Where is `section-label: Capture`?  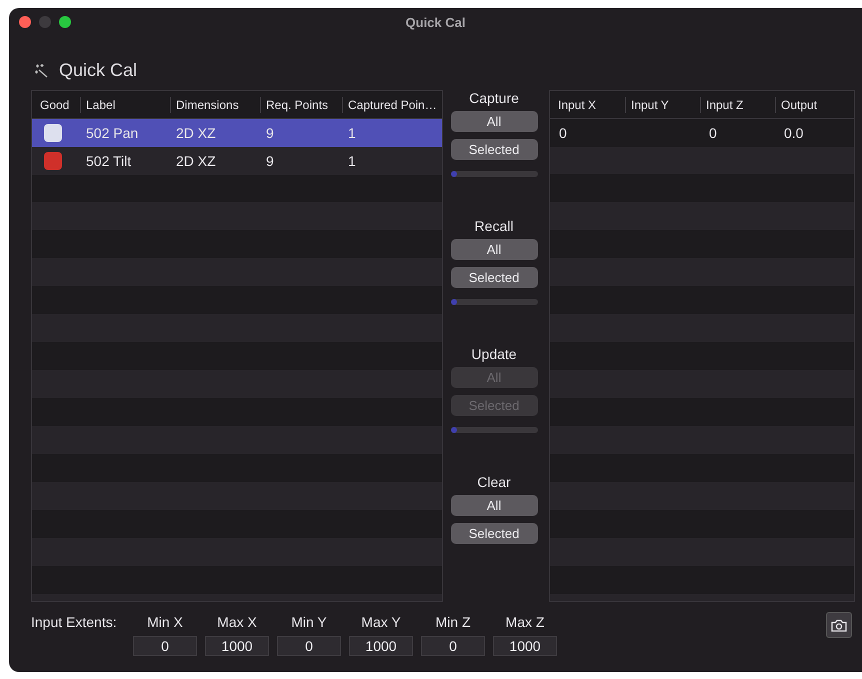
section-label: Capture is located at coordinates (494, 98).